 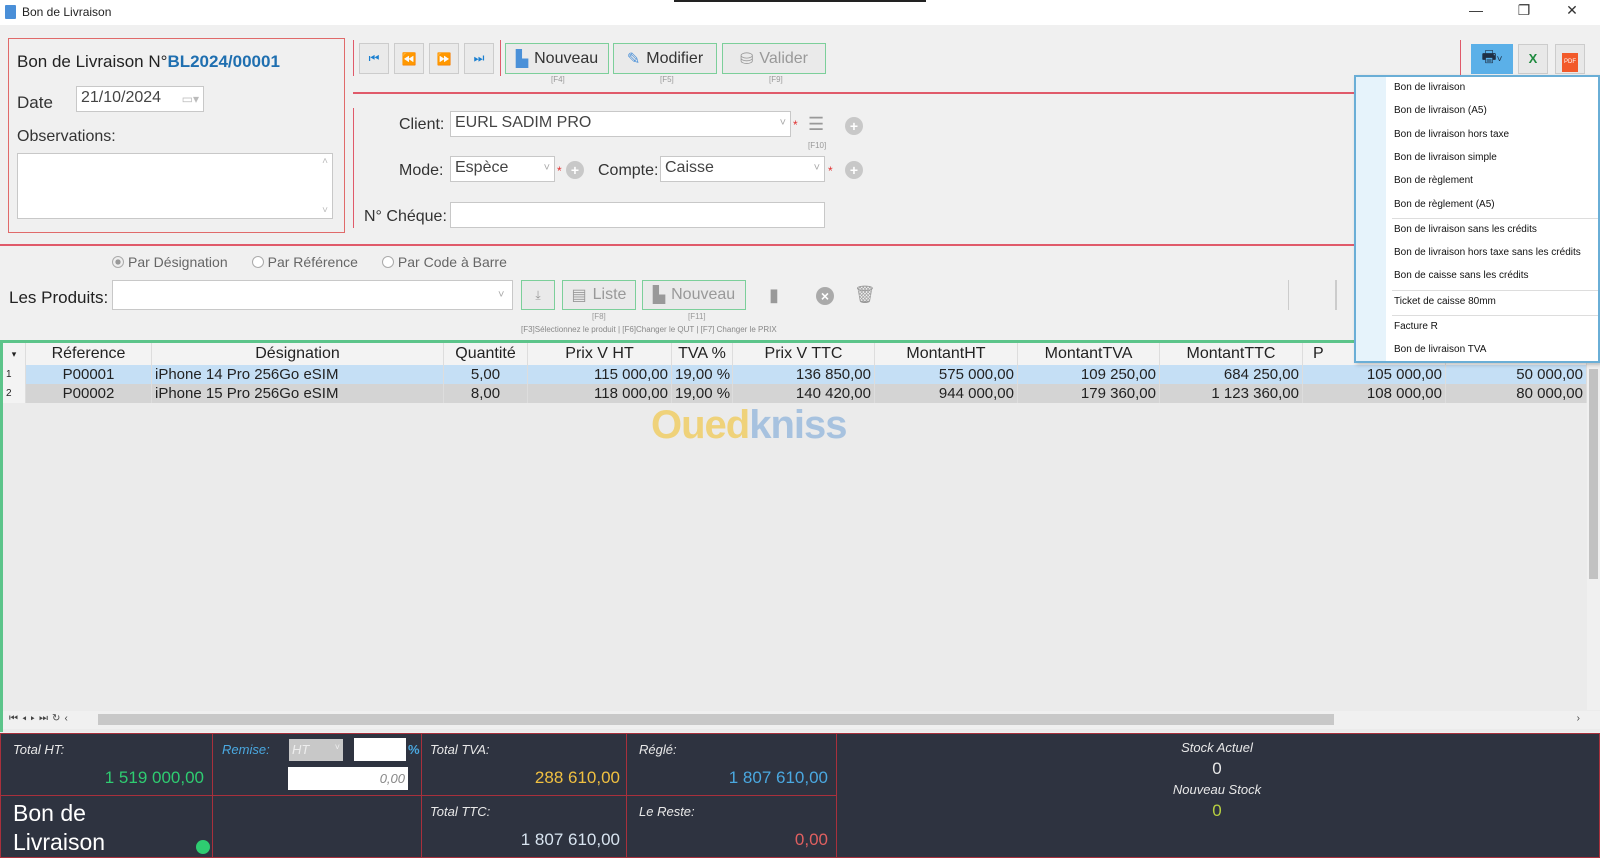 What do you see at coordinates (460, 749) in the screenshot?
I see `total-tva-label: Total TVA:` at bounding box center [460, 749].